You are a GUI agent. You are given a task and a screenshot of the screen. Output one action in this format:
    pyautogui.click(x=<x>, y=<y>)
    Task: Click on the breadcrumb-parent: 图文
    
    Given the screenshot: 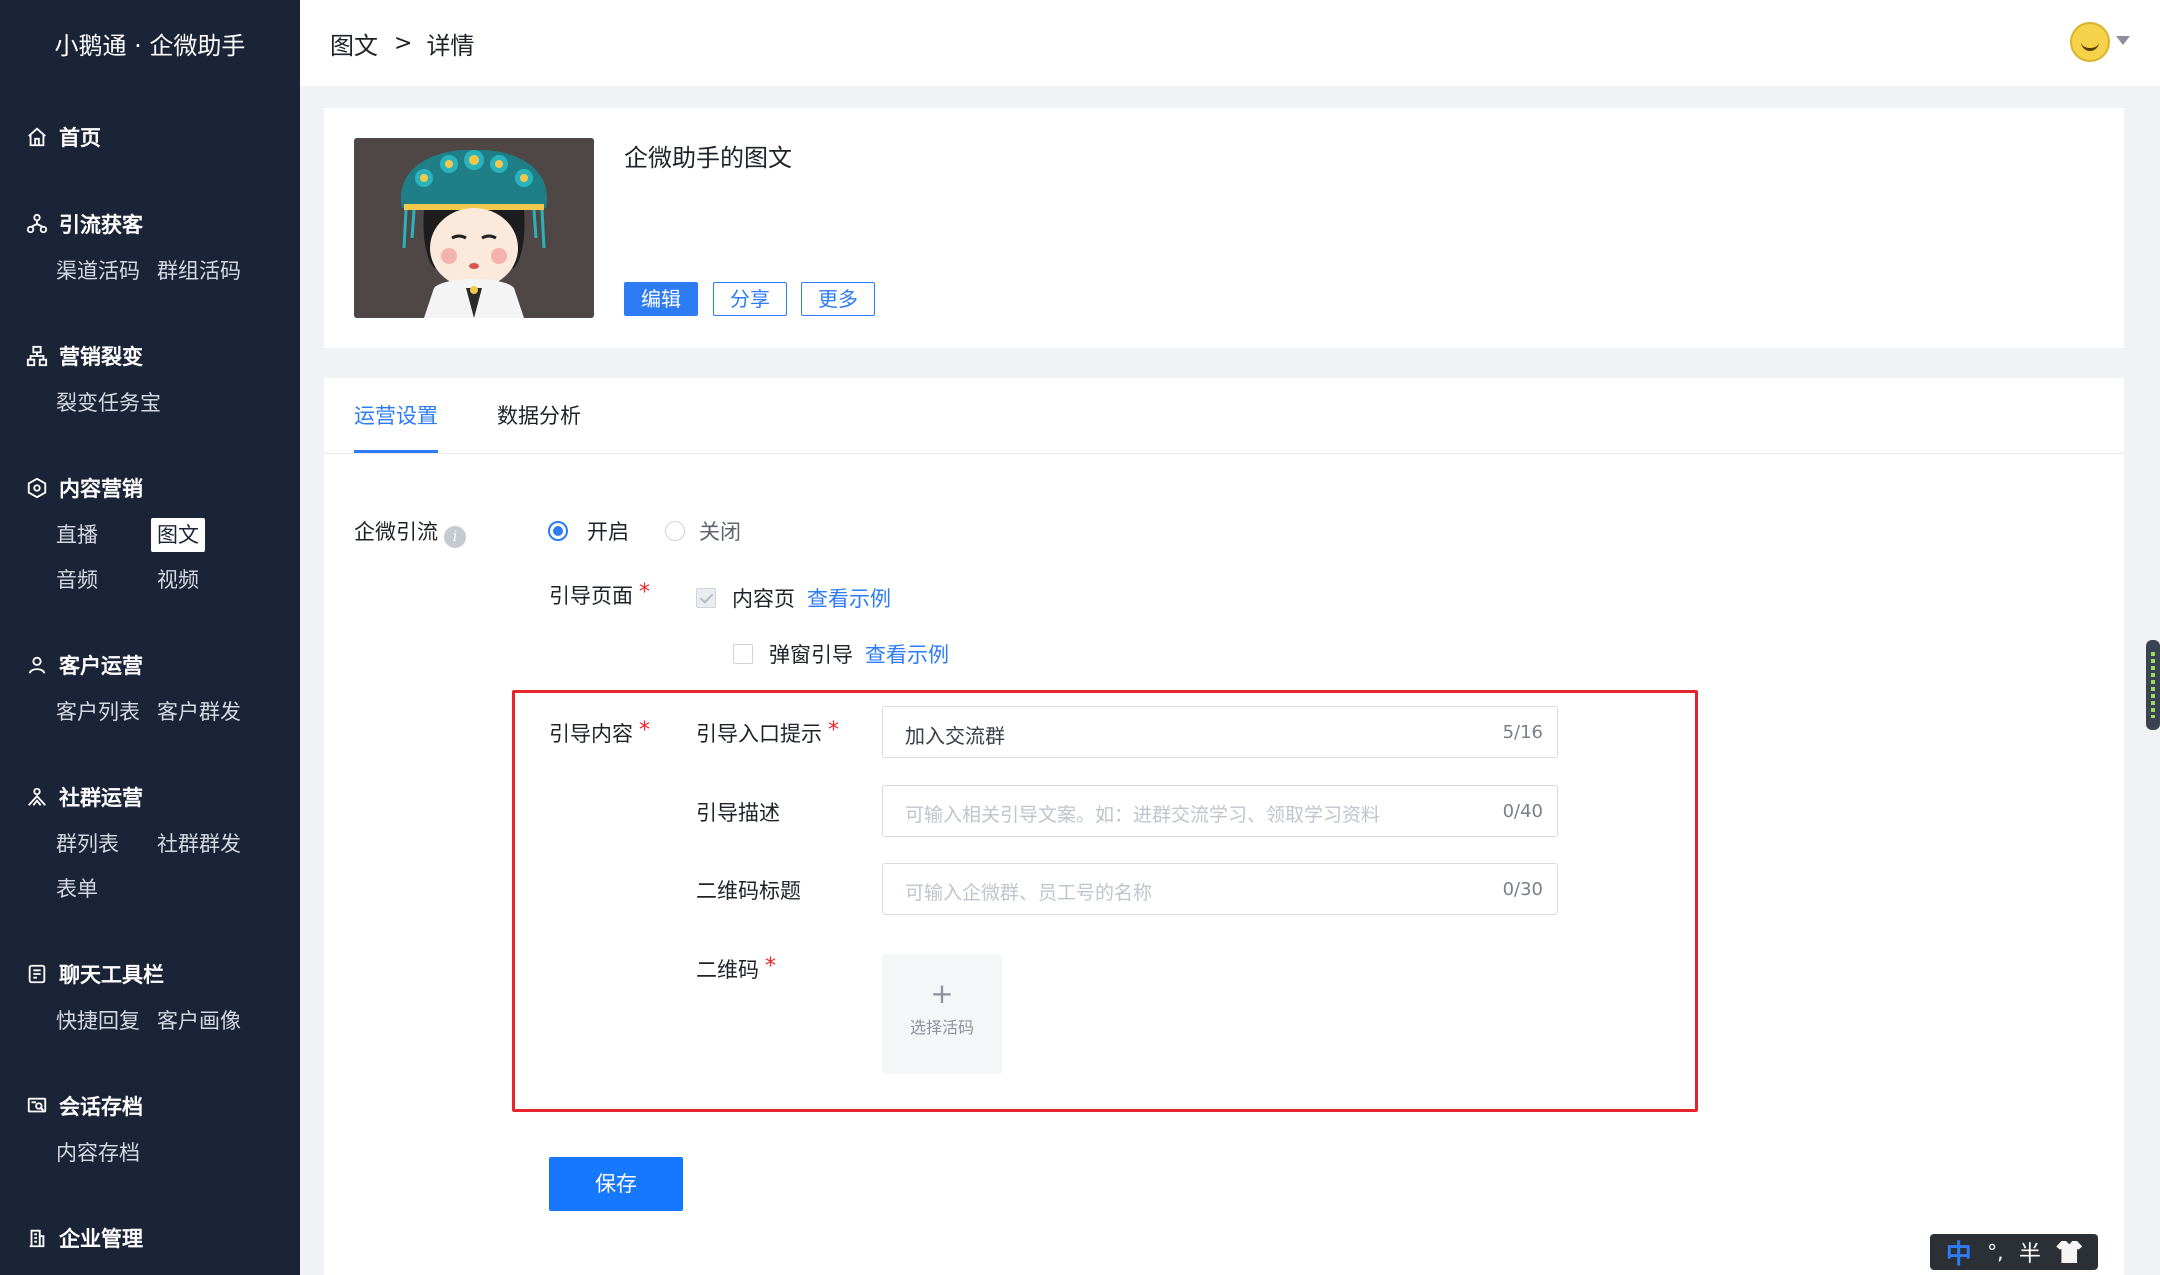 What is the action you would take?
    pyautogui.click(x=354, y=43)
    